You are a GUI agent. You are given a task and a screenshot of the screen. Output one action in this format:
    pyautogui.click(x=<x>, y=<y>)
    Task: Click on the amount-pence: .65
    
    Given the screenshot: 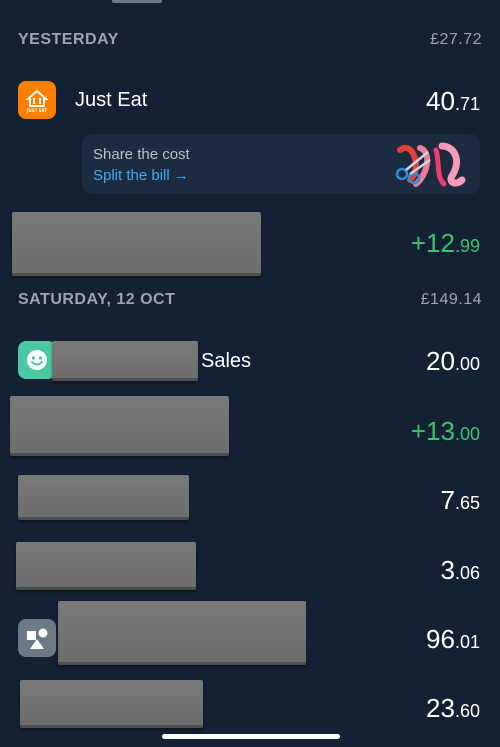 What is the action you would take?
    pyautogui.click(x=467, y=503)
    